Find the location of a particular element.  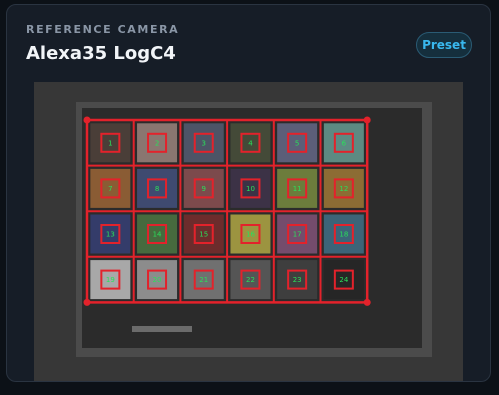

patch-label-1: 1 is located at coordinates (110, 143).